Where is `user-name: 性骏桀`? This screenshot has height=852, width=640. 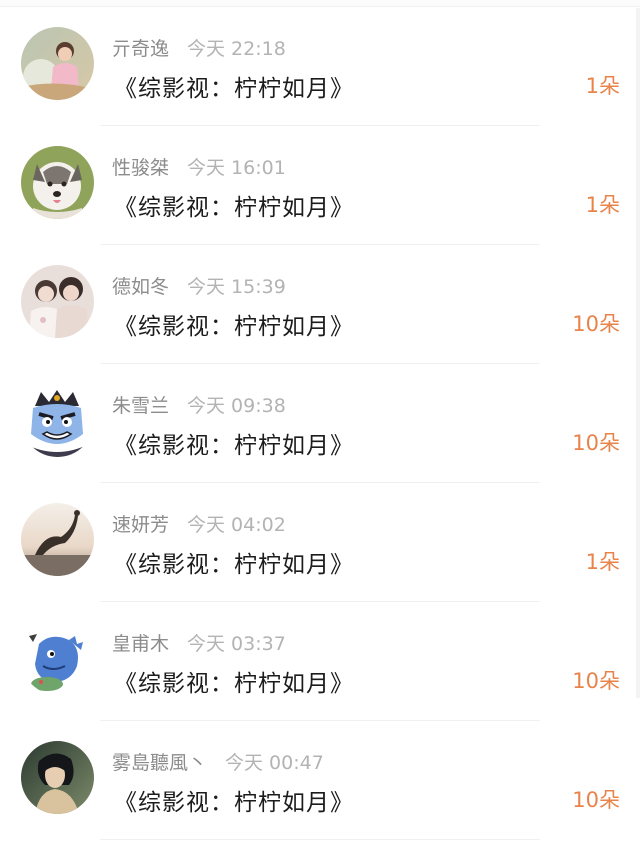
user-name: 性骏桀 is located at coordinates (140, 166).